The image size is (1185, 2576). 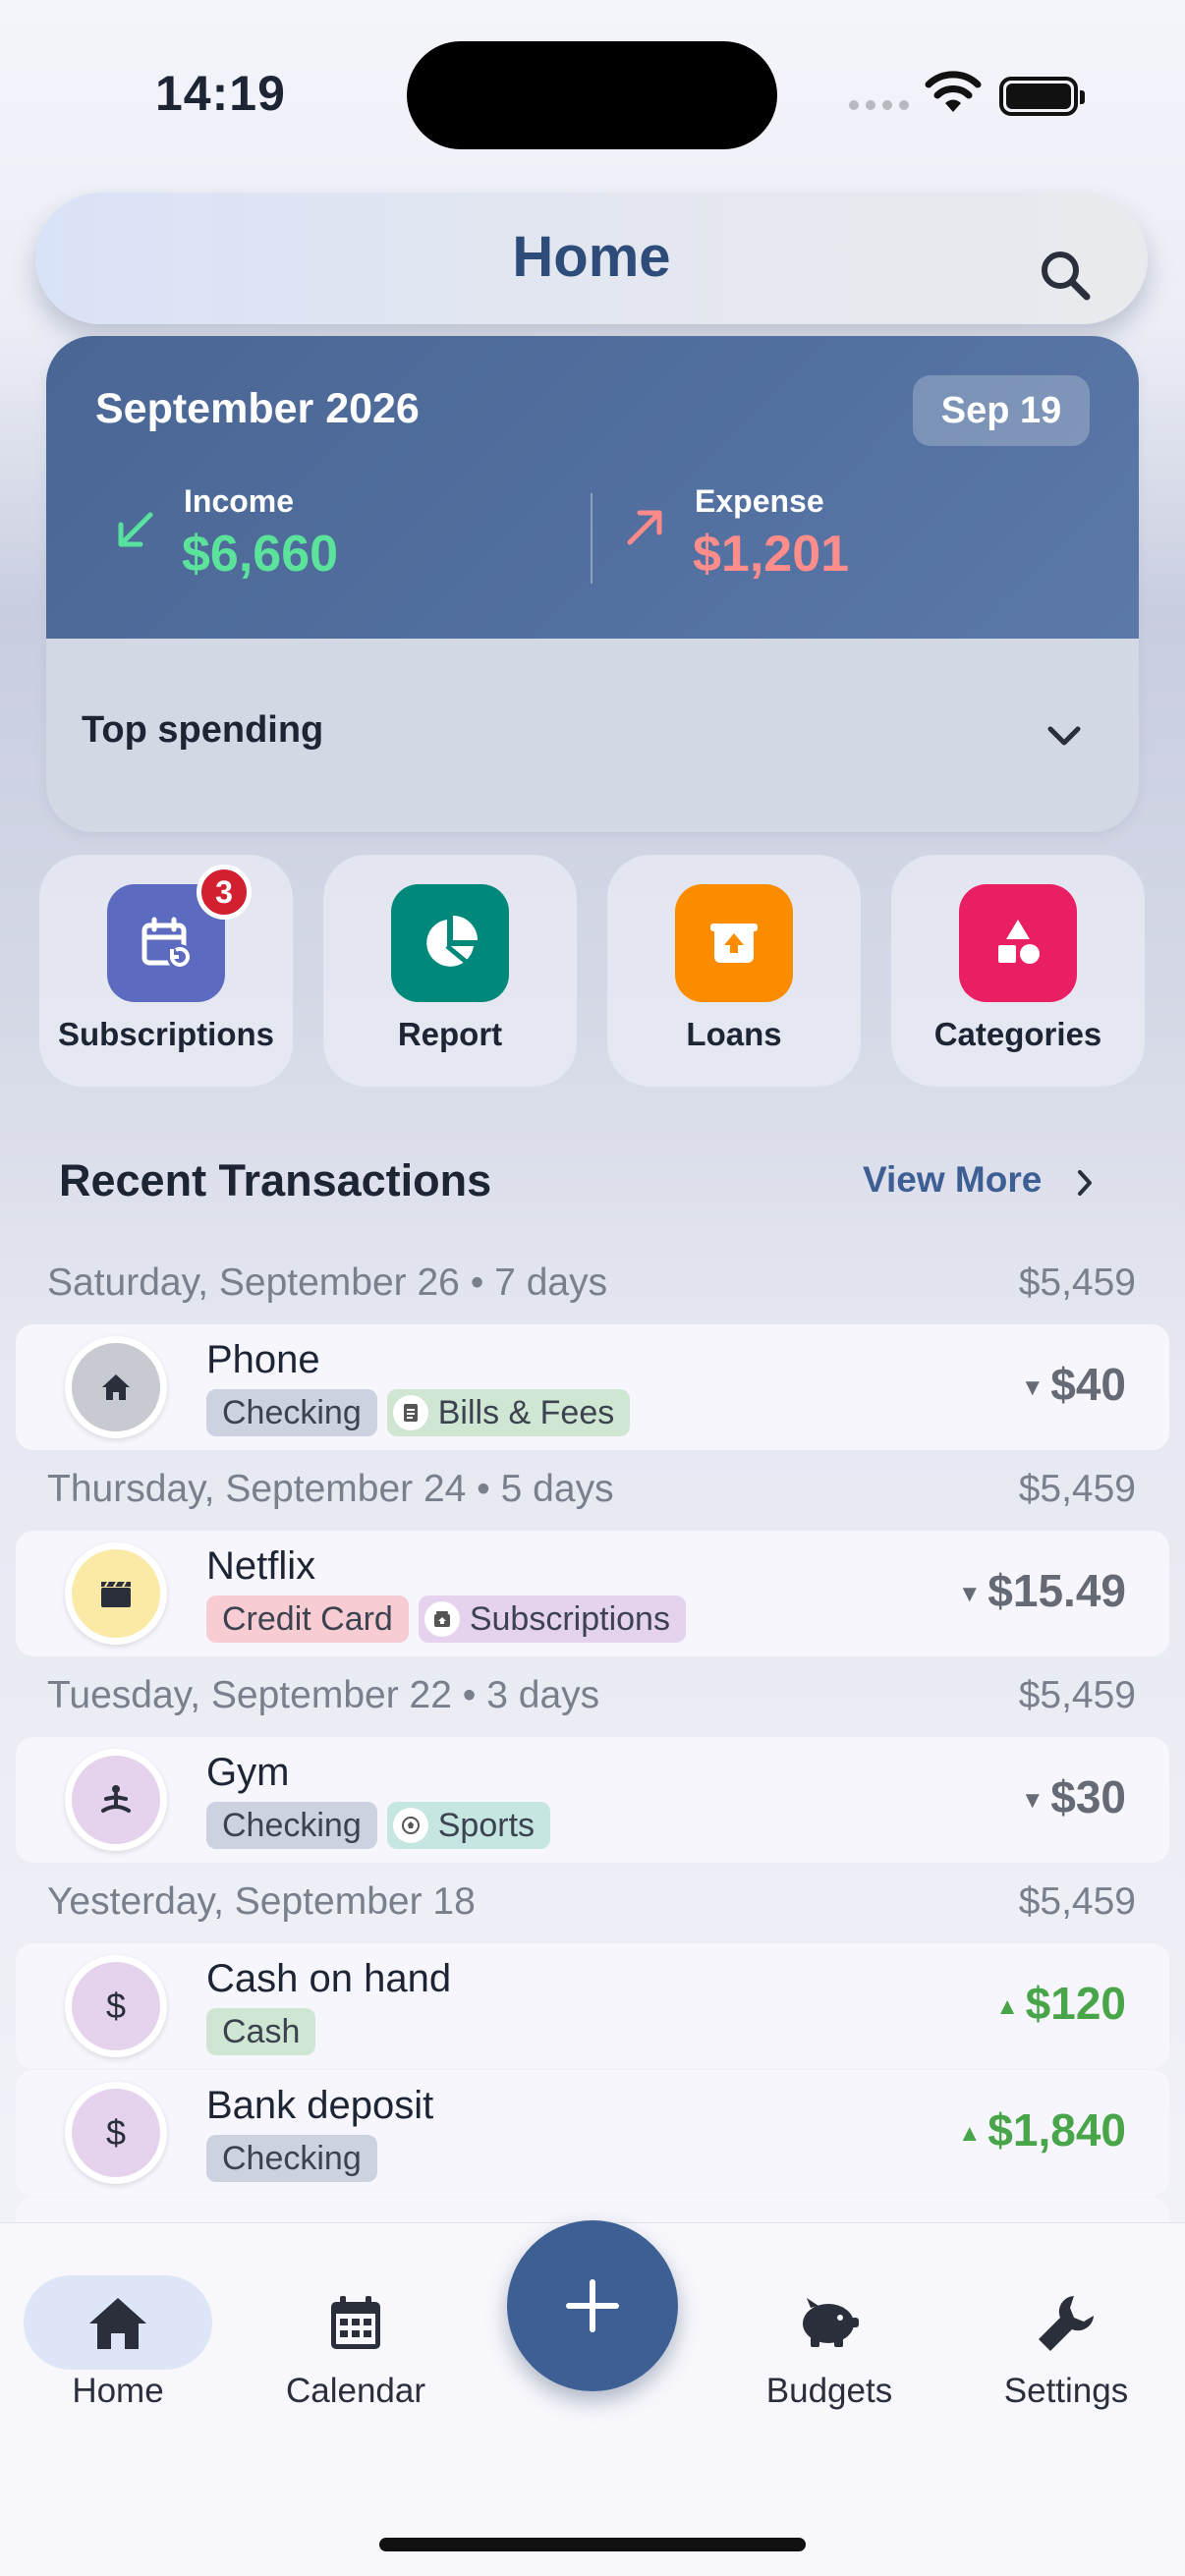 I want to click on transaction-name: Gym, so click(x=248, y=1772).